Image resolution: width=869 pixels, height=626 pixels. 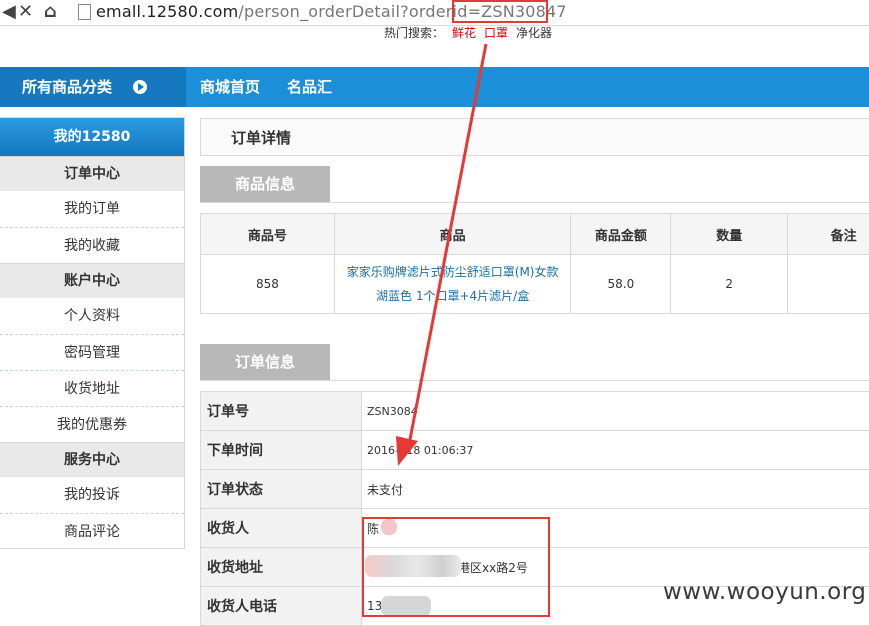 I want to click on order-id-value: ZSN3084, so click(x=615, y=411).